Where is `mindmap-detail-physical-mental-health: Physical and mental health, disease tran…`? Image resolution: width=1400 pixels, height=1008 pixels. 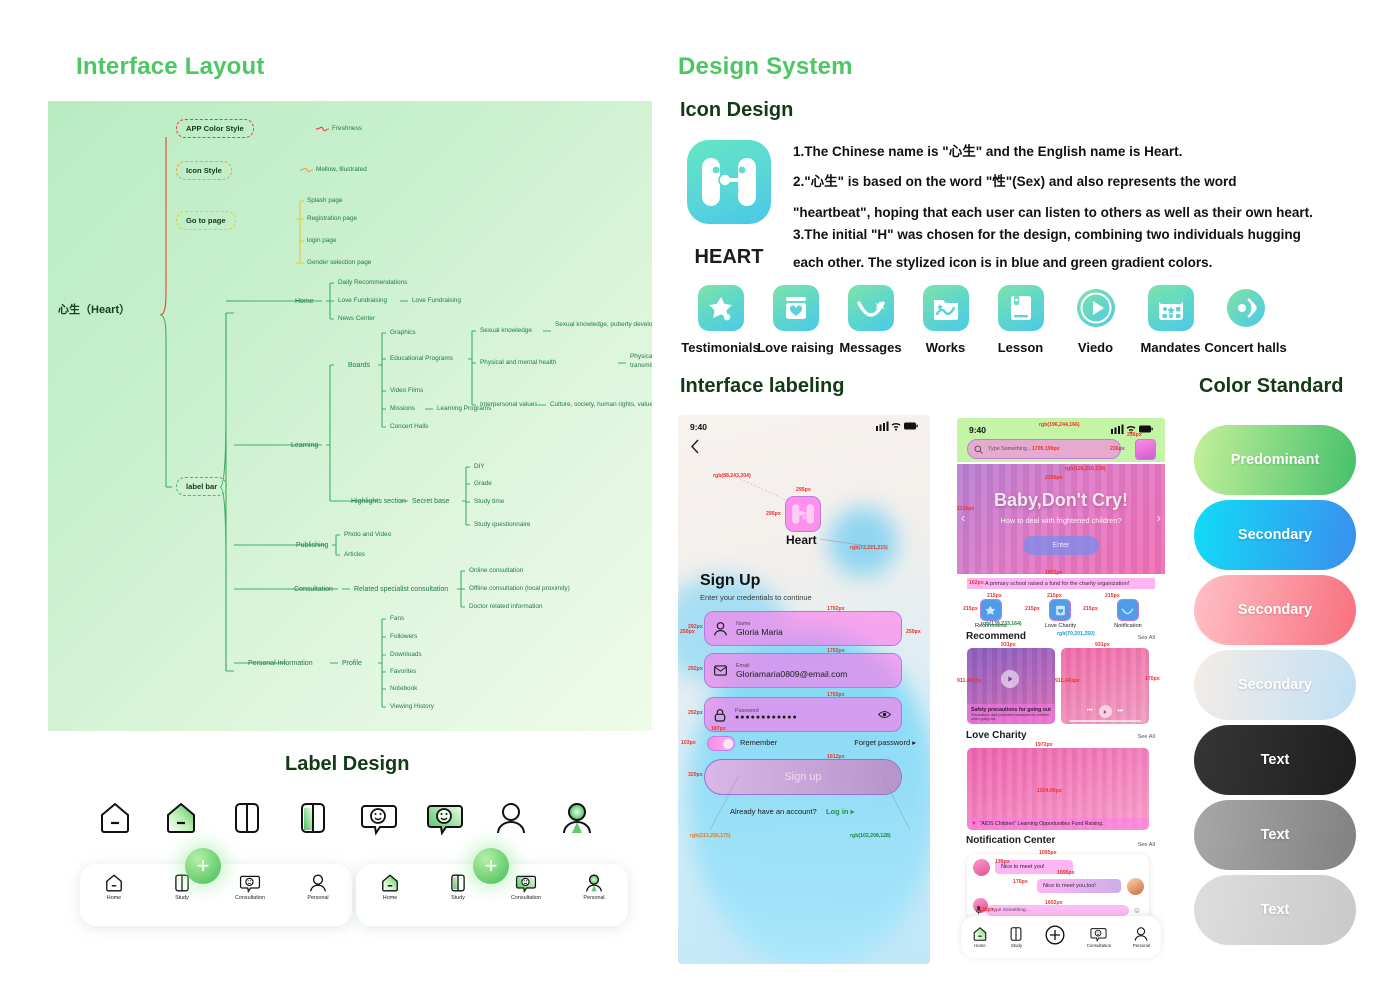 mindmap-detail-physical-mental-health: Physical and mental health, disease tran… is located at coordinates (641, 361).